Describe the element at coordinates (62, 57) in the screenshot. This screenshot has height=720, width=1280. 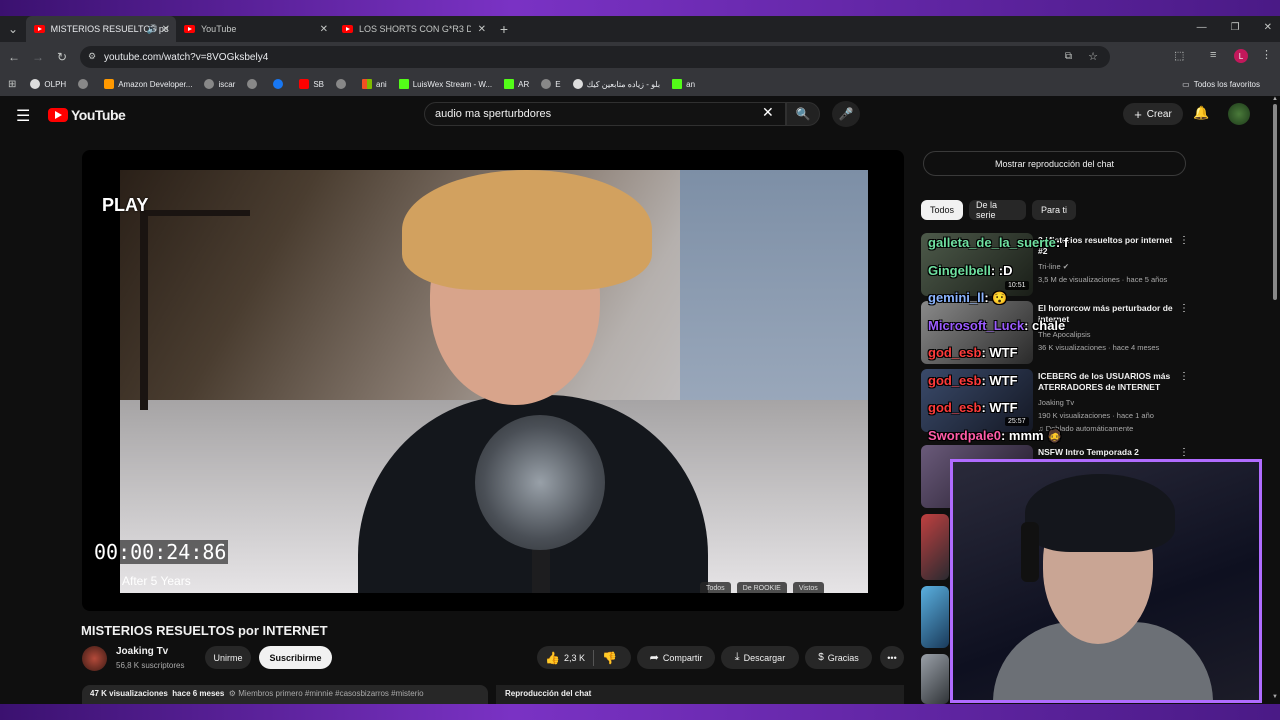
I see `reload-icon: ↻` at that location.